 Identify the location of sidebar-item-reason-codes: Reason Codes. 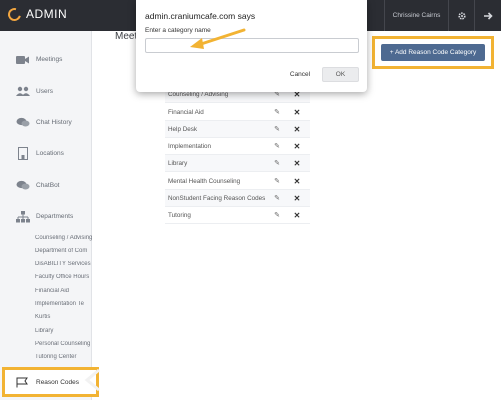
(50, 382).